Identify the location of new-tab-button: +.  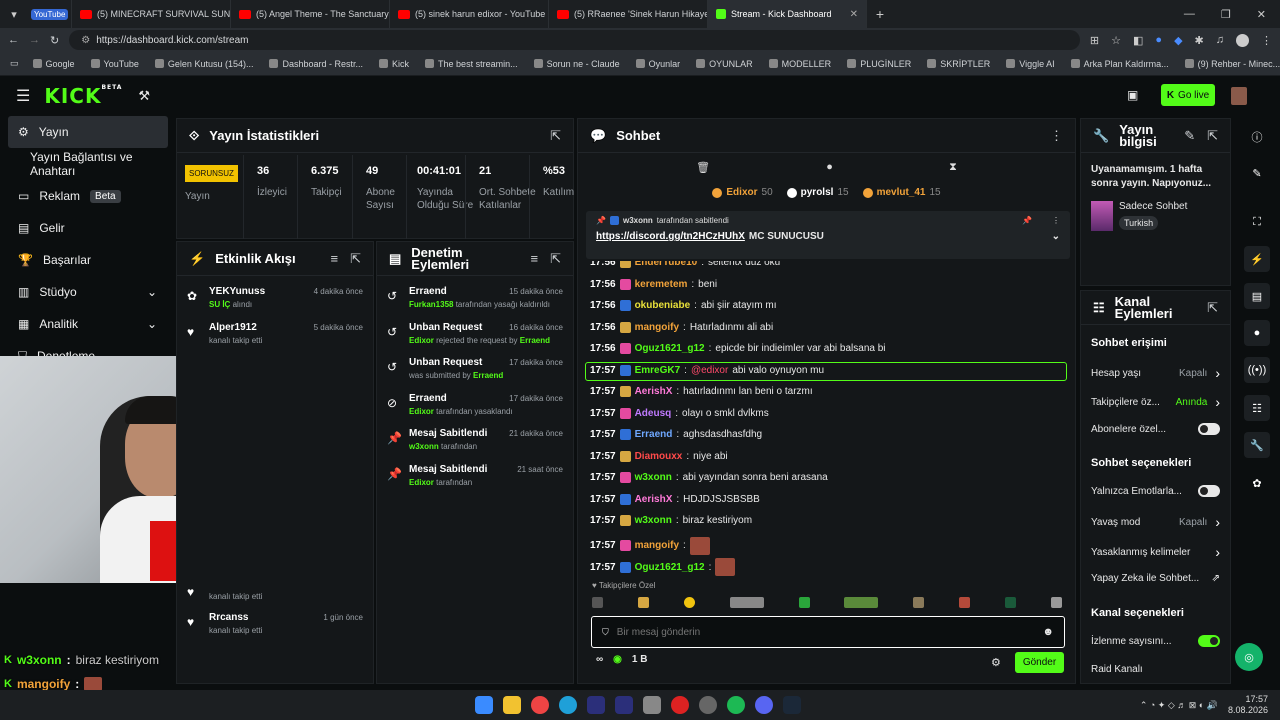
(880, 14).